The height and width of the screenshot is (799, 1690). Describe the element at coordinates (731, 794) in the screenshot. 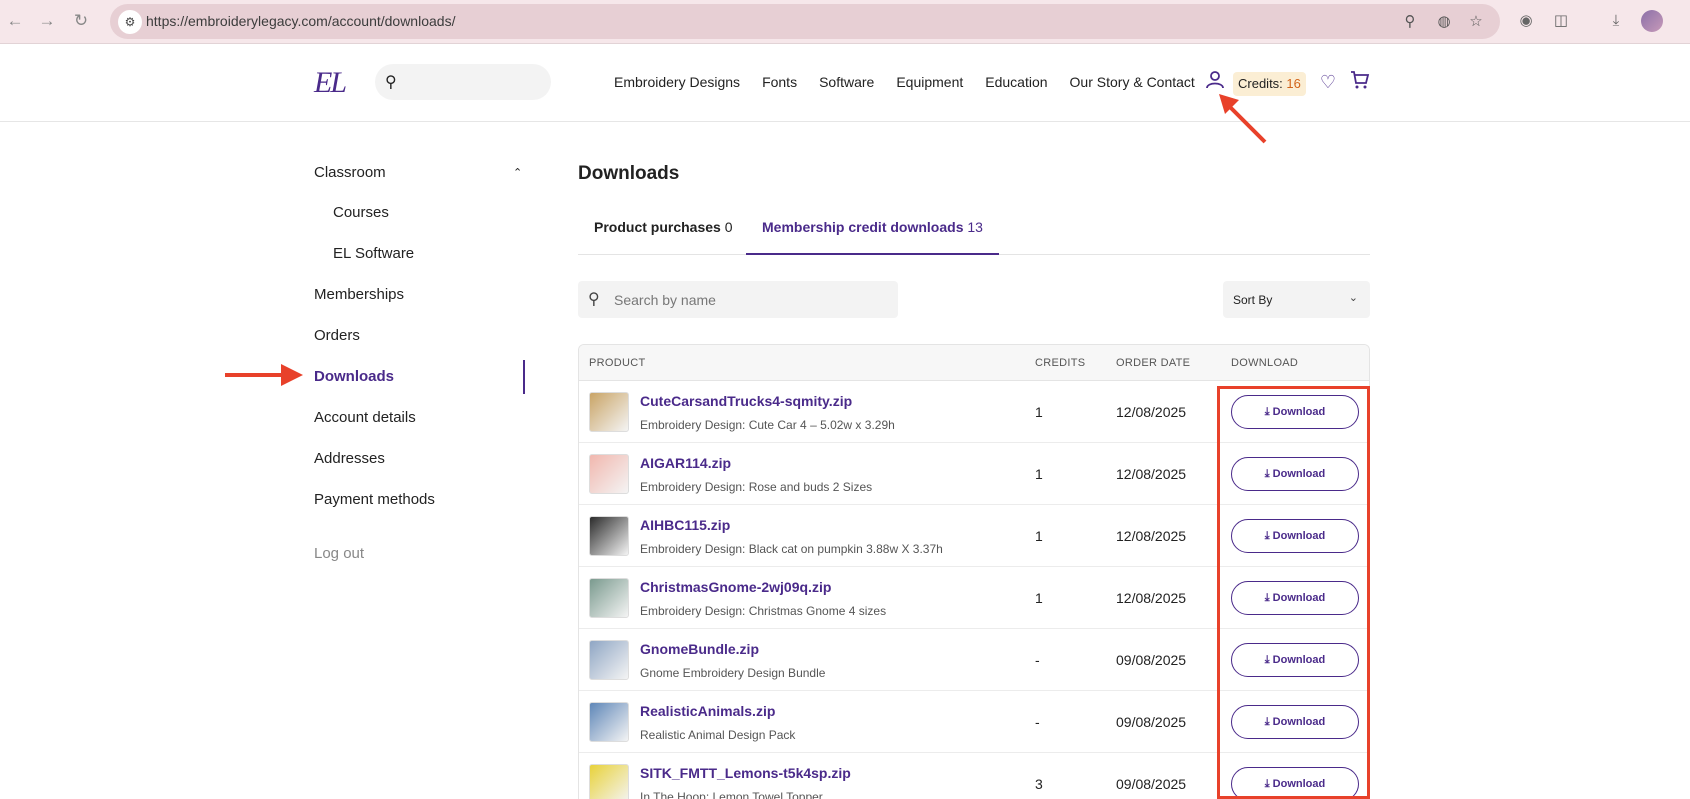

I see `file-description: In The Hoop: Lemon Towel Topper` at that location.